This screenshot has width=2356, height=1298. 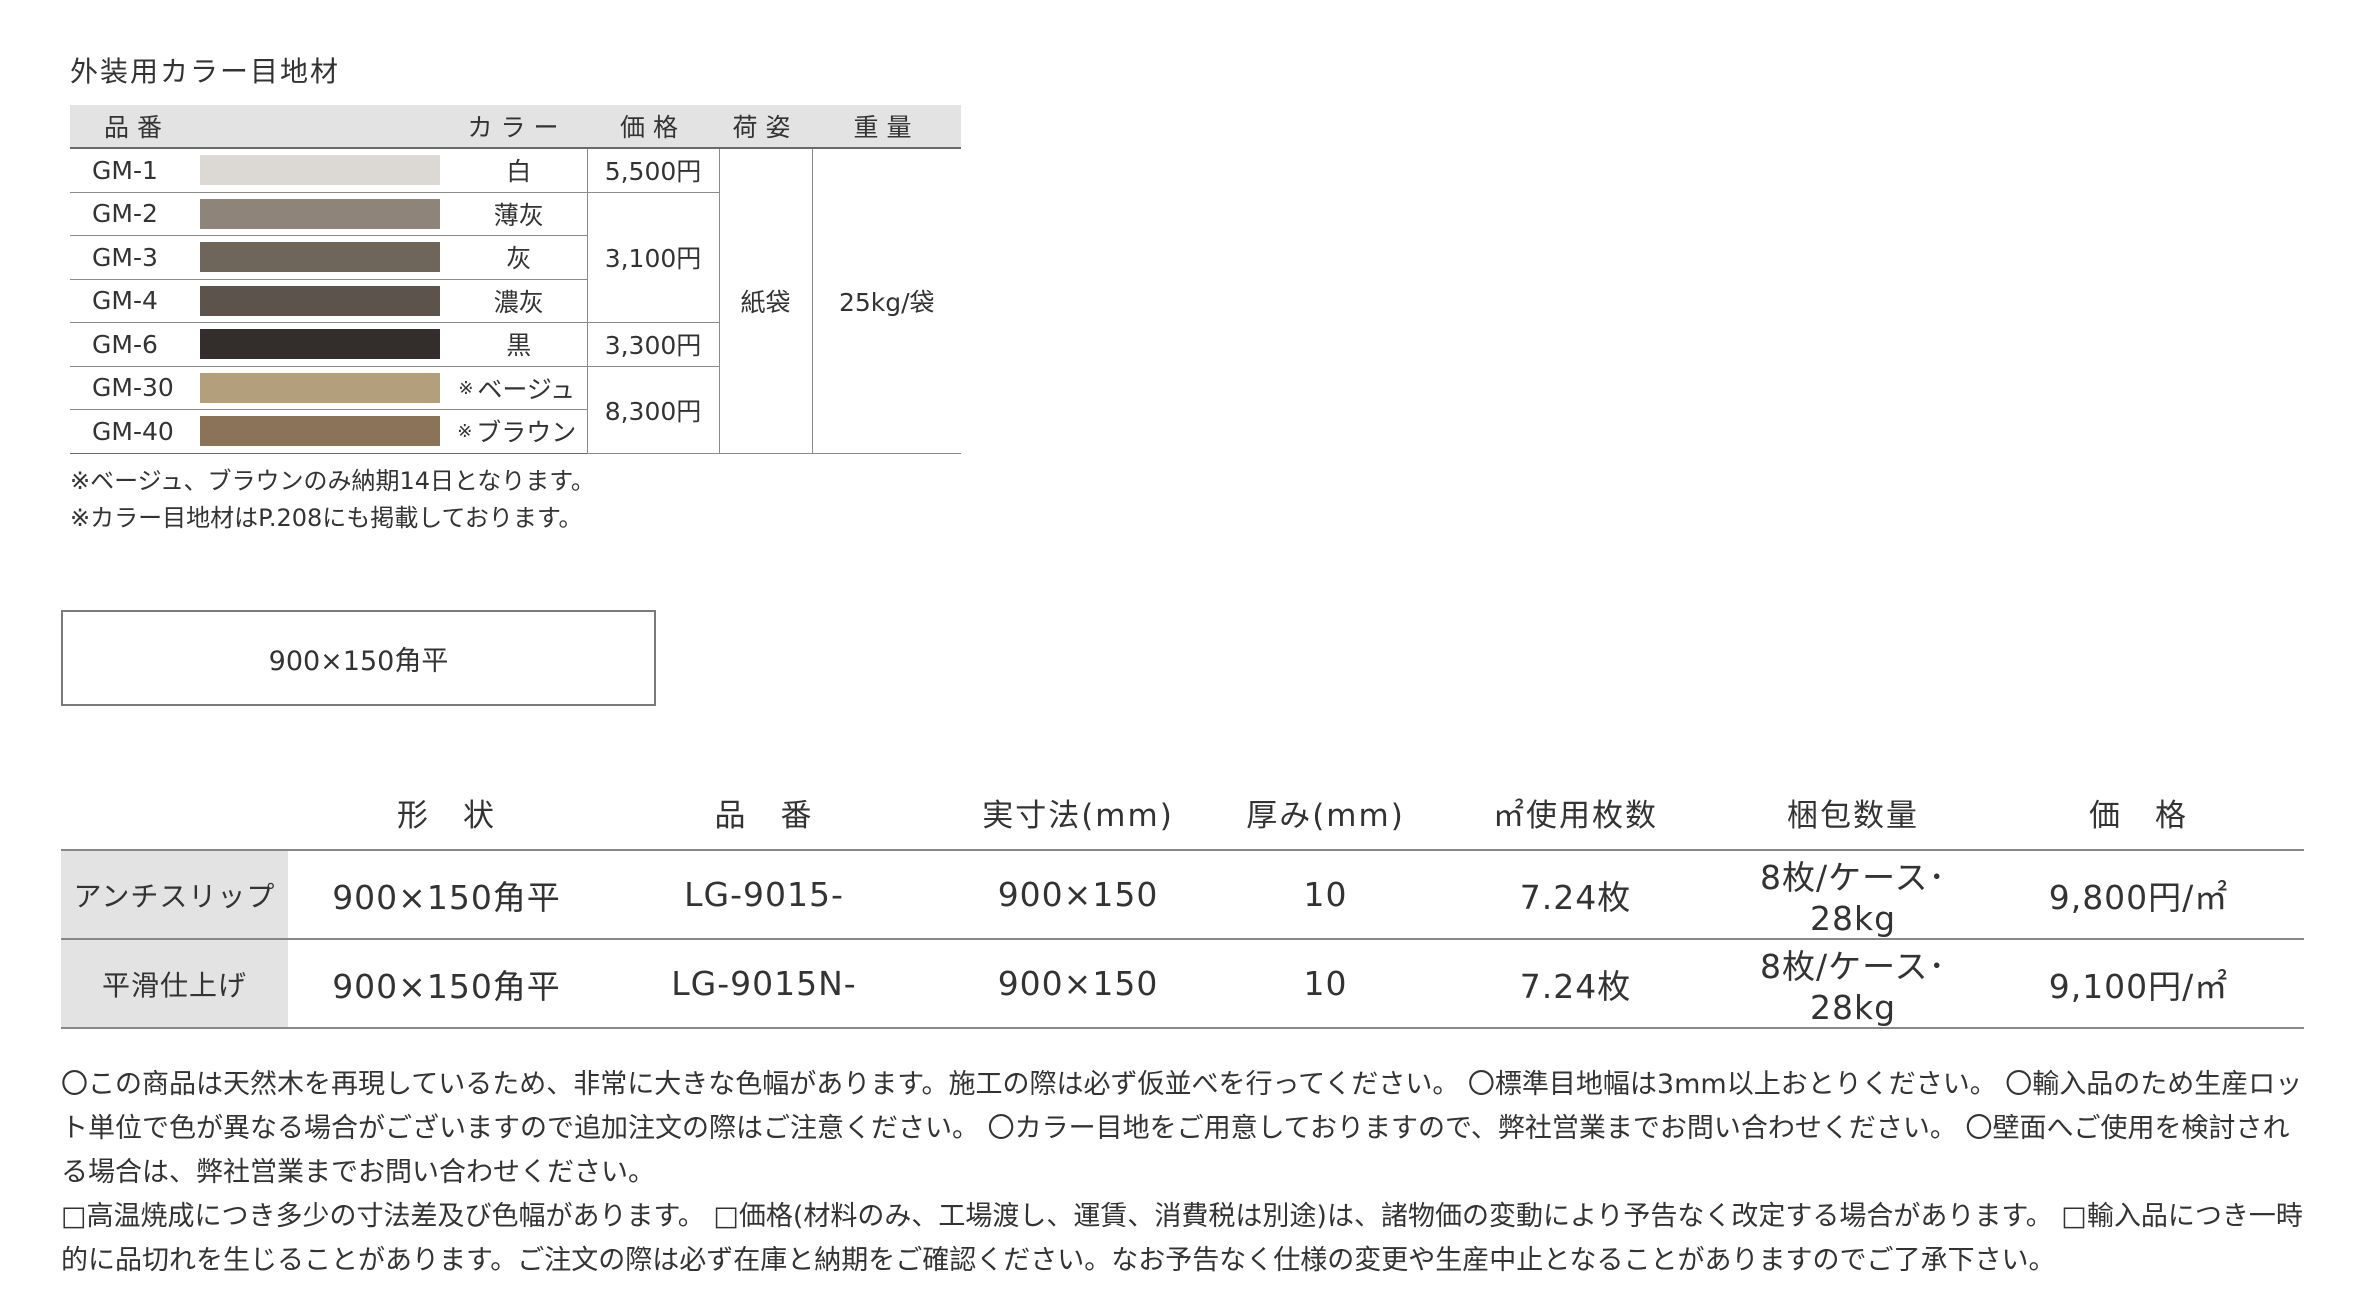 What do you see at coordinates (174, 984) in the screenshot?
I see `spec-finish: 平滑仕上げ` at bounding box center [174, 984].